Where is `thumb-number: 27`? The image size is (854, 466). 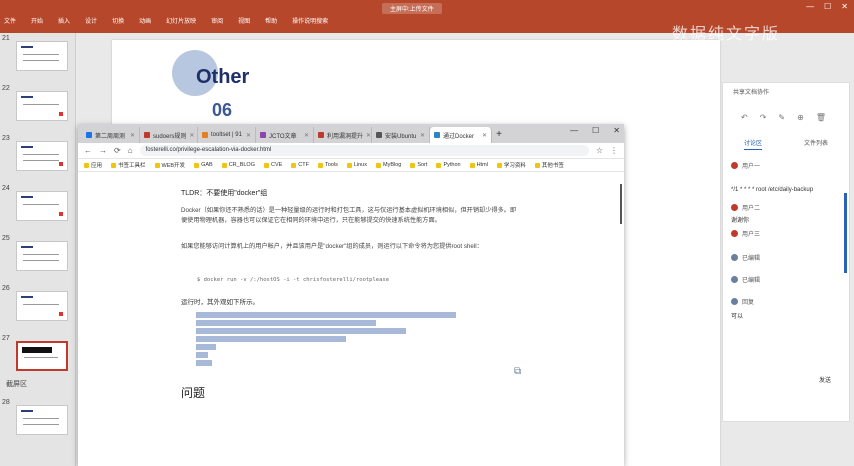 thumb-number: 27 is located at coordinates (6, 338).